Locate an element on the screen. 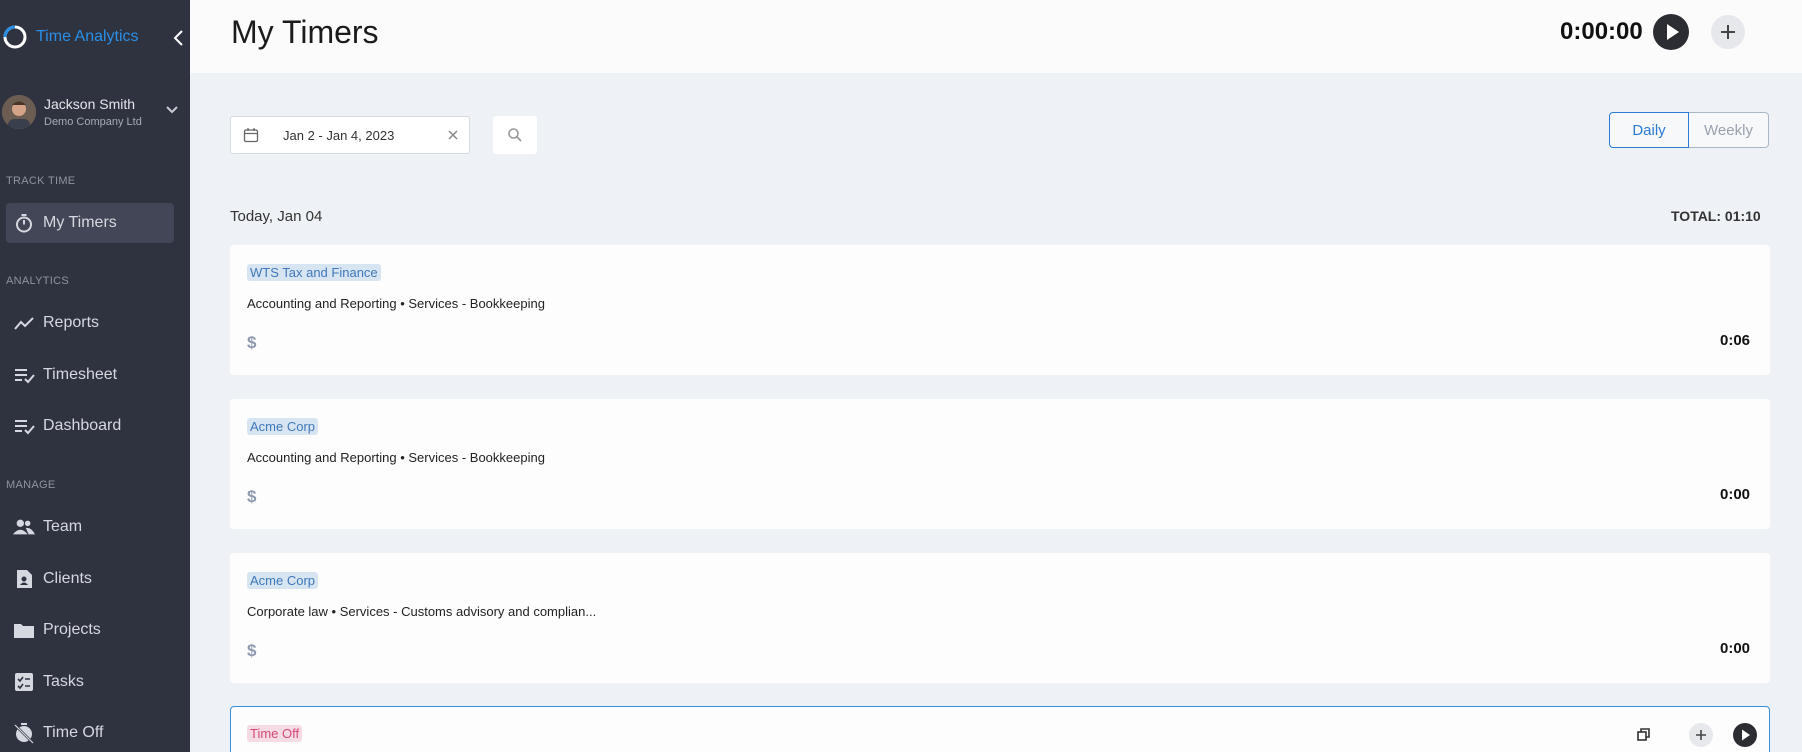  avatar is located at coordinates (19, 112).